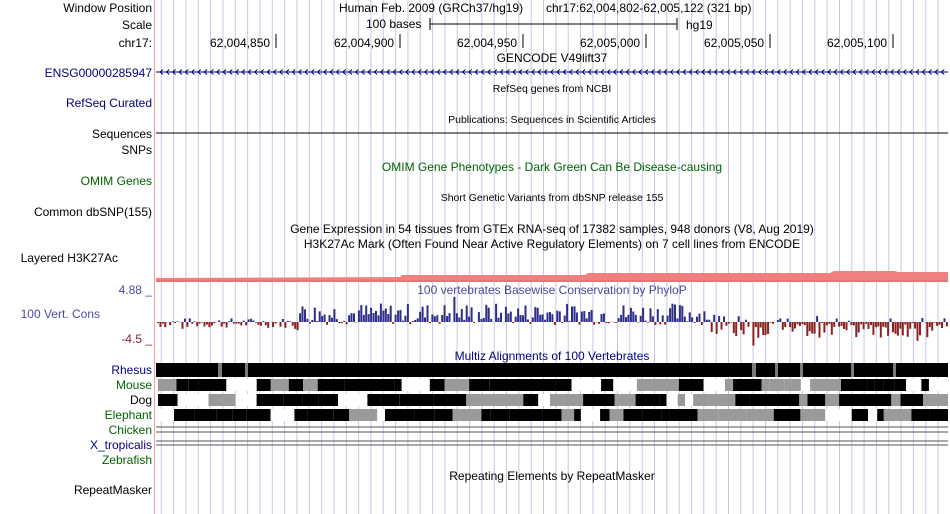 The image size is (950, 514). What do you see at coordinates (553, 24) in the screenshot?
I see `scale-bar` at bounding box center [553, 24].